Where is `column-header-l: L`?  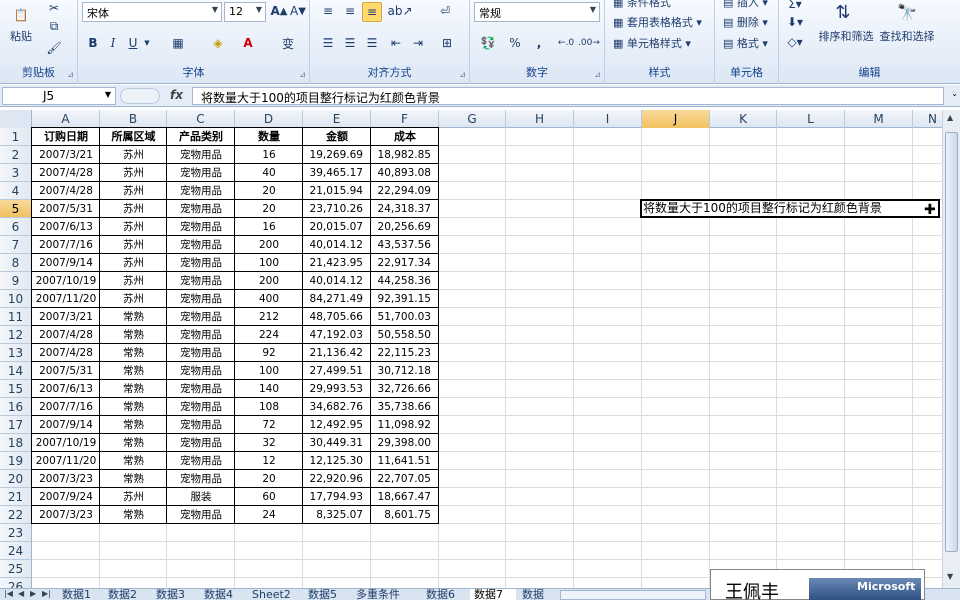
column-header-l: L is located at coordinates (811, 119).